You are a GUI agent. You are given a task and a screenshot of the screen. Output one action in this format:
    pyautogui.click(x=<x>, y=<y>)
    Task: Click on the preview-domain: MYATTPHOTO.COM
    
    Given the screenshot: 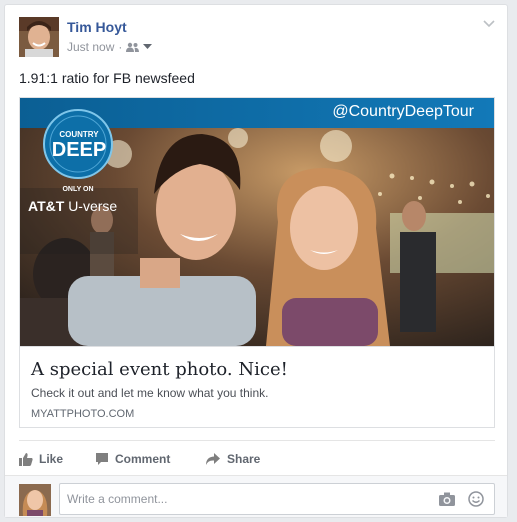 What is the action you would take?
    pyautogui.click(x=83, y=414)
    